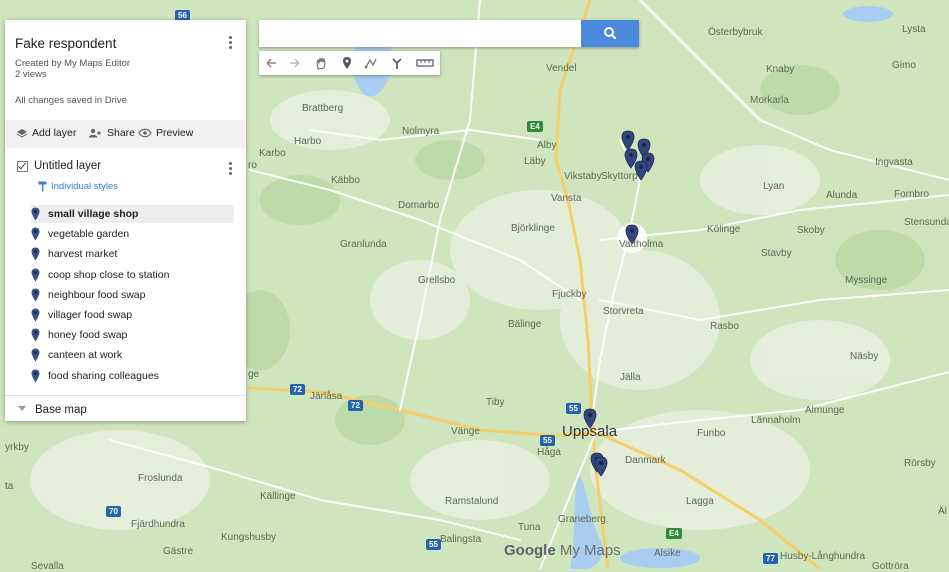 Image resolution: width=949 pixels, height=572 pixels. I want to click on feature-item: coop shop close to station, so click(132, 275).